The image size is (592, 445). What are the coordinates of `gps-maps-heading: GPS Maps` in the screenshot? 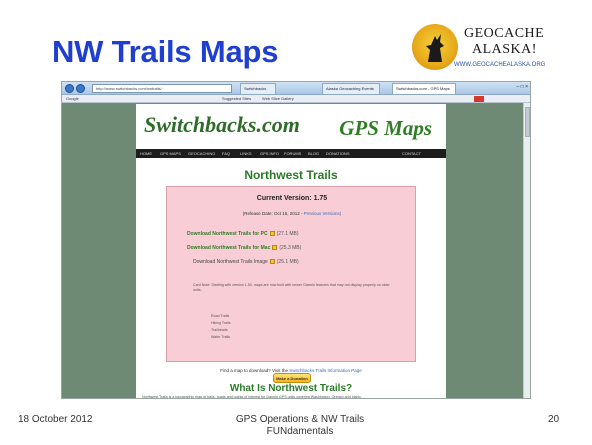 It's located at (385, 128).